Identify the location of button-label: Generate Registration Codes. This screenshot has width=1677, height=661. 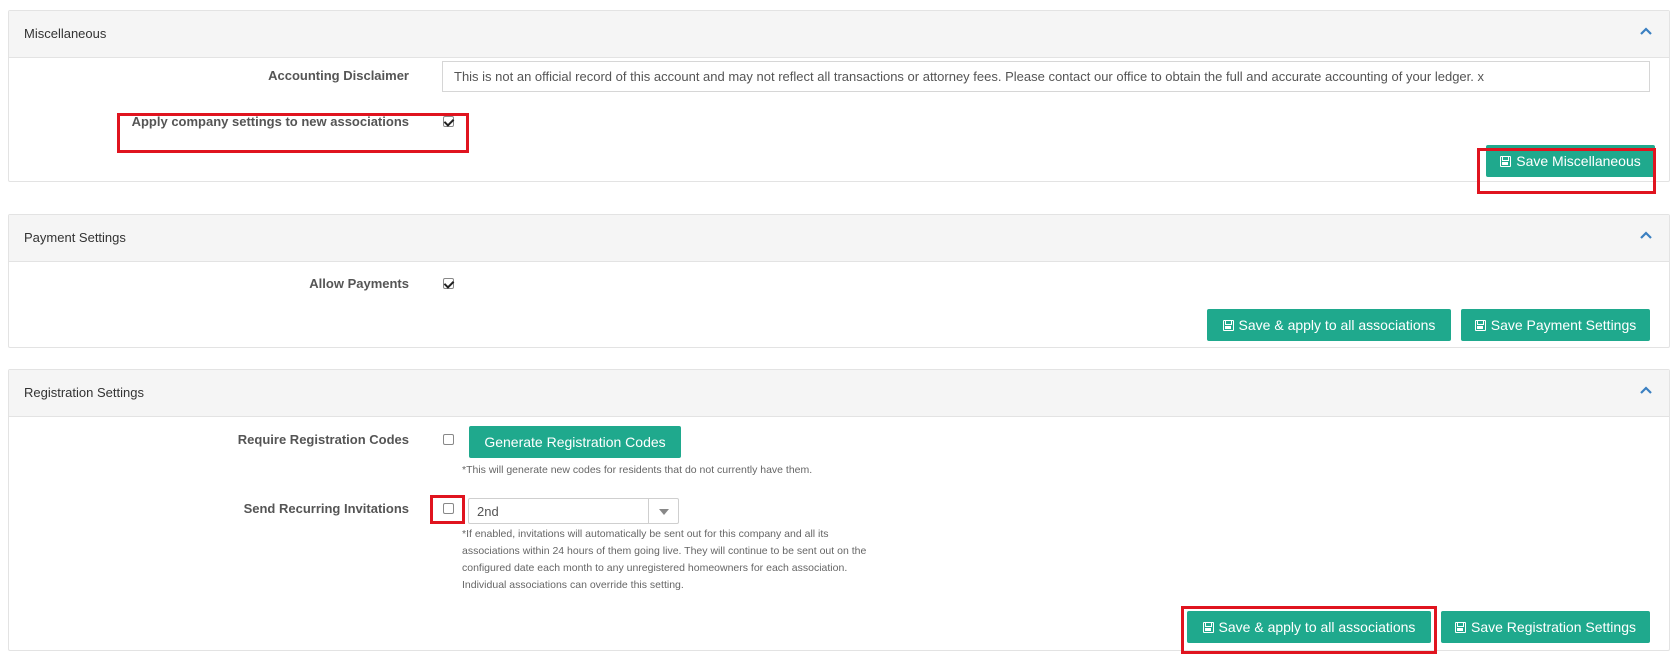
(575, 442).